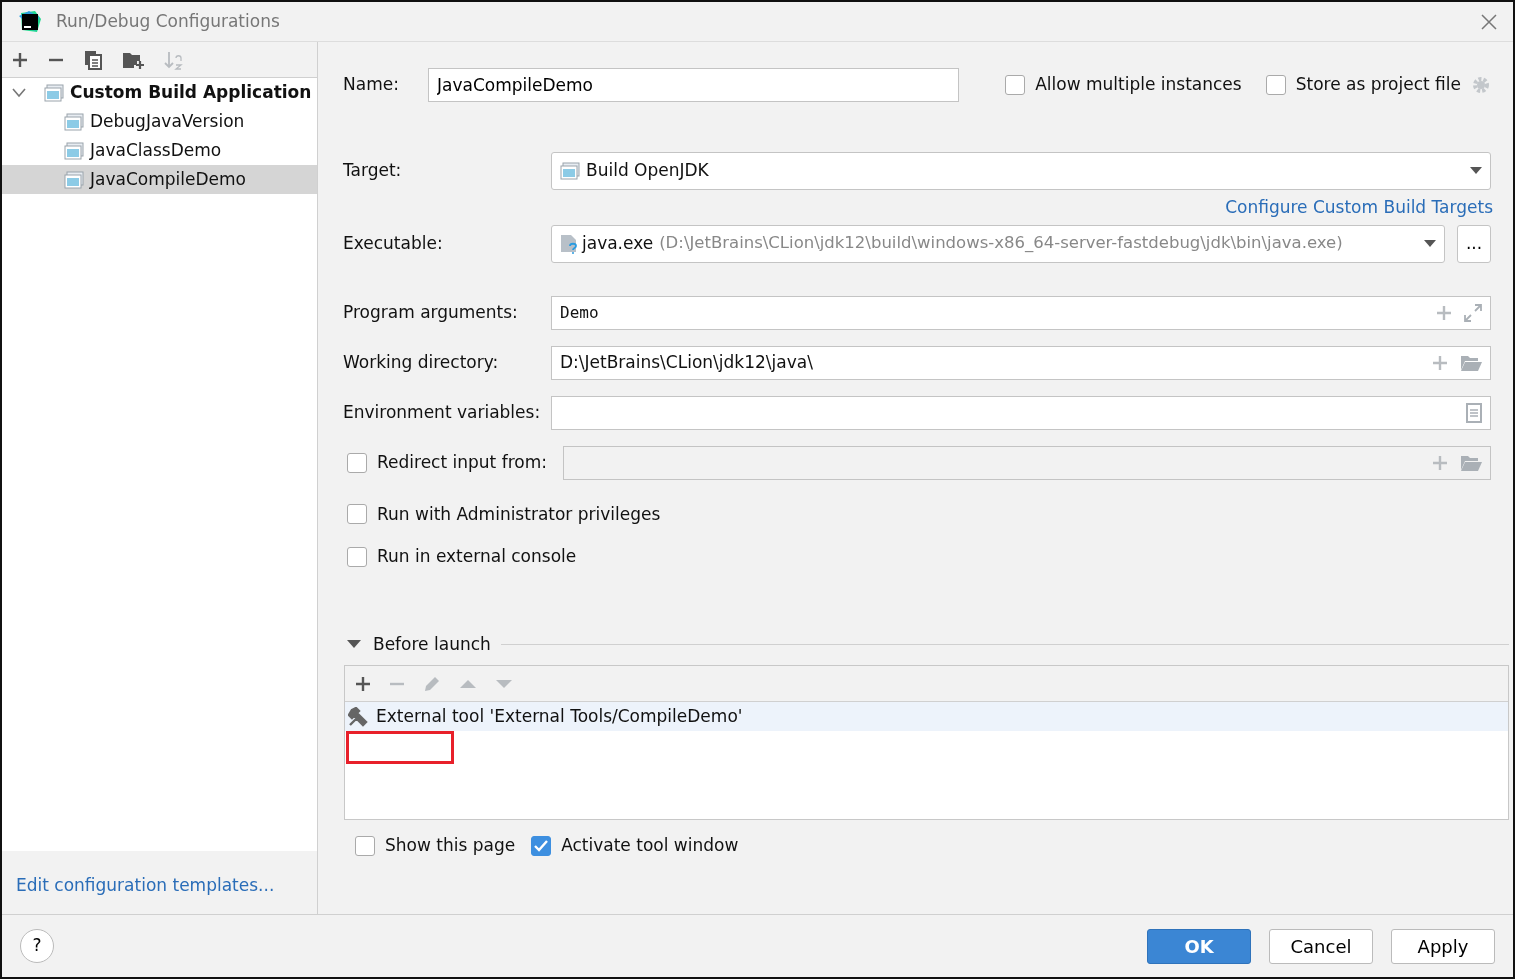 The image size is (1515, 979). Describe the element at coordinates (393, 243) in the screenshot. I see `field-label: Executable:` at that location.